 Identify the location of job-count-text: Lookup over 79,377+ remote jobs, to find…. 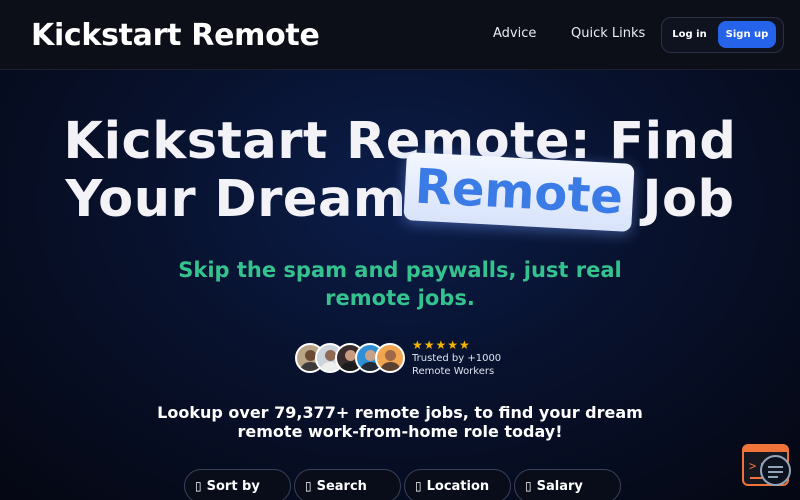
(400, 422).